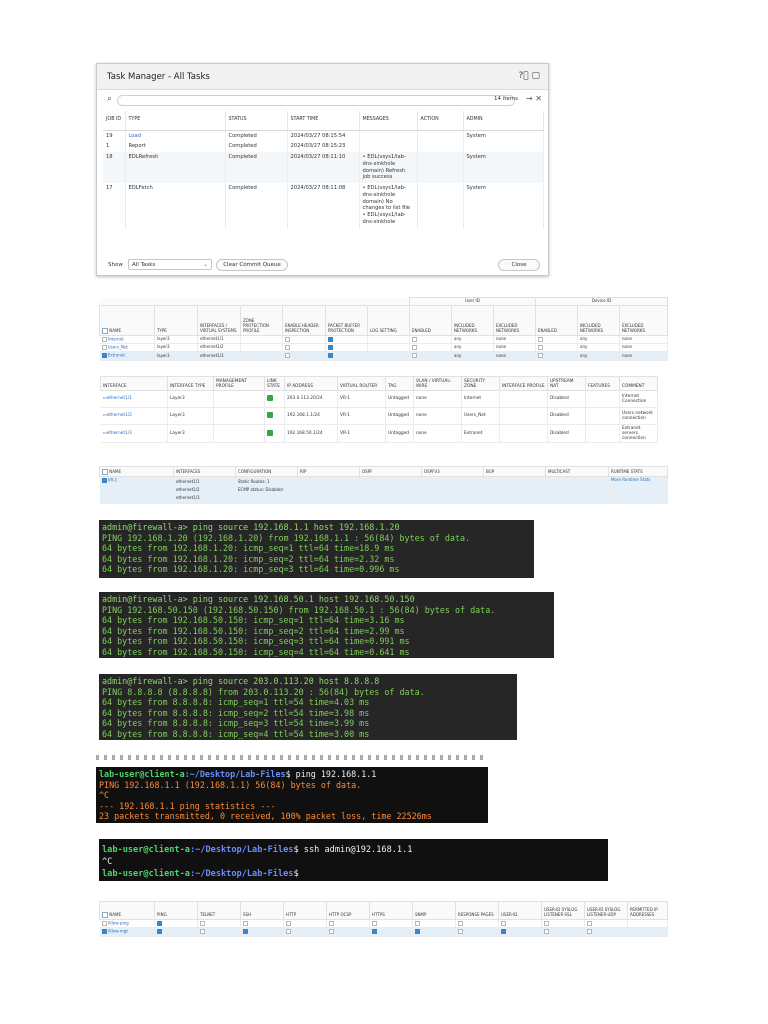 This screenshot has width=768, height=1024. Describe the element at coordinates (170, 264) in the screenshot. I see `show-filter-select: All Tasks ⌄` at that location.